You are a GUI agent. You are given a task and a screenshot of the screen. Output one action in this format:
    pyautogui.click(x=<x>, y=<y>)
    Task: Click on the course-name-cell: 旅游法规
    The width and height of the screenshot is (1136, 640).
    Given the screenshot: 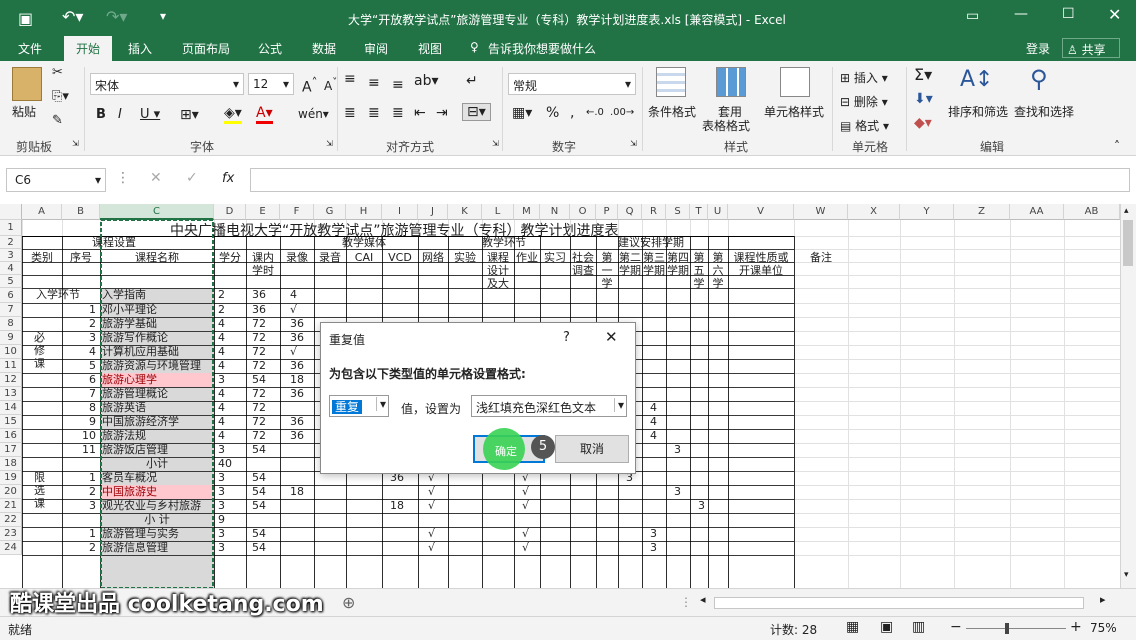 What is the action you would take?
    pyautogui.click(x=157, y=436)
    